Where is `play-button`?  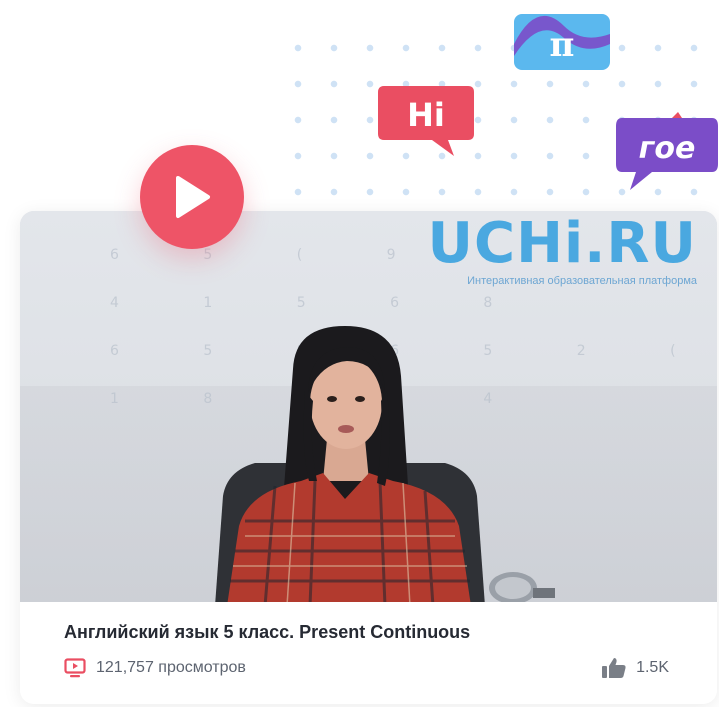
play-button is located at coordinates (192, 197).